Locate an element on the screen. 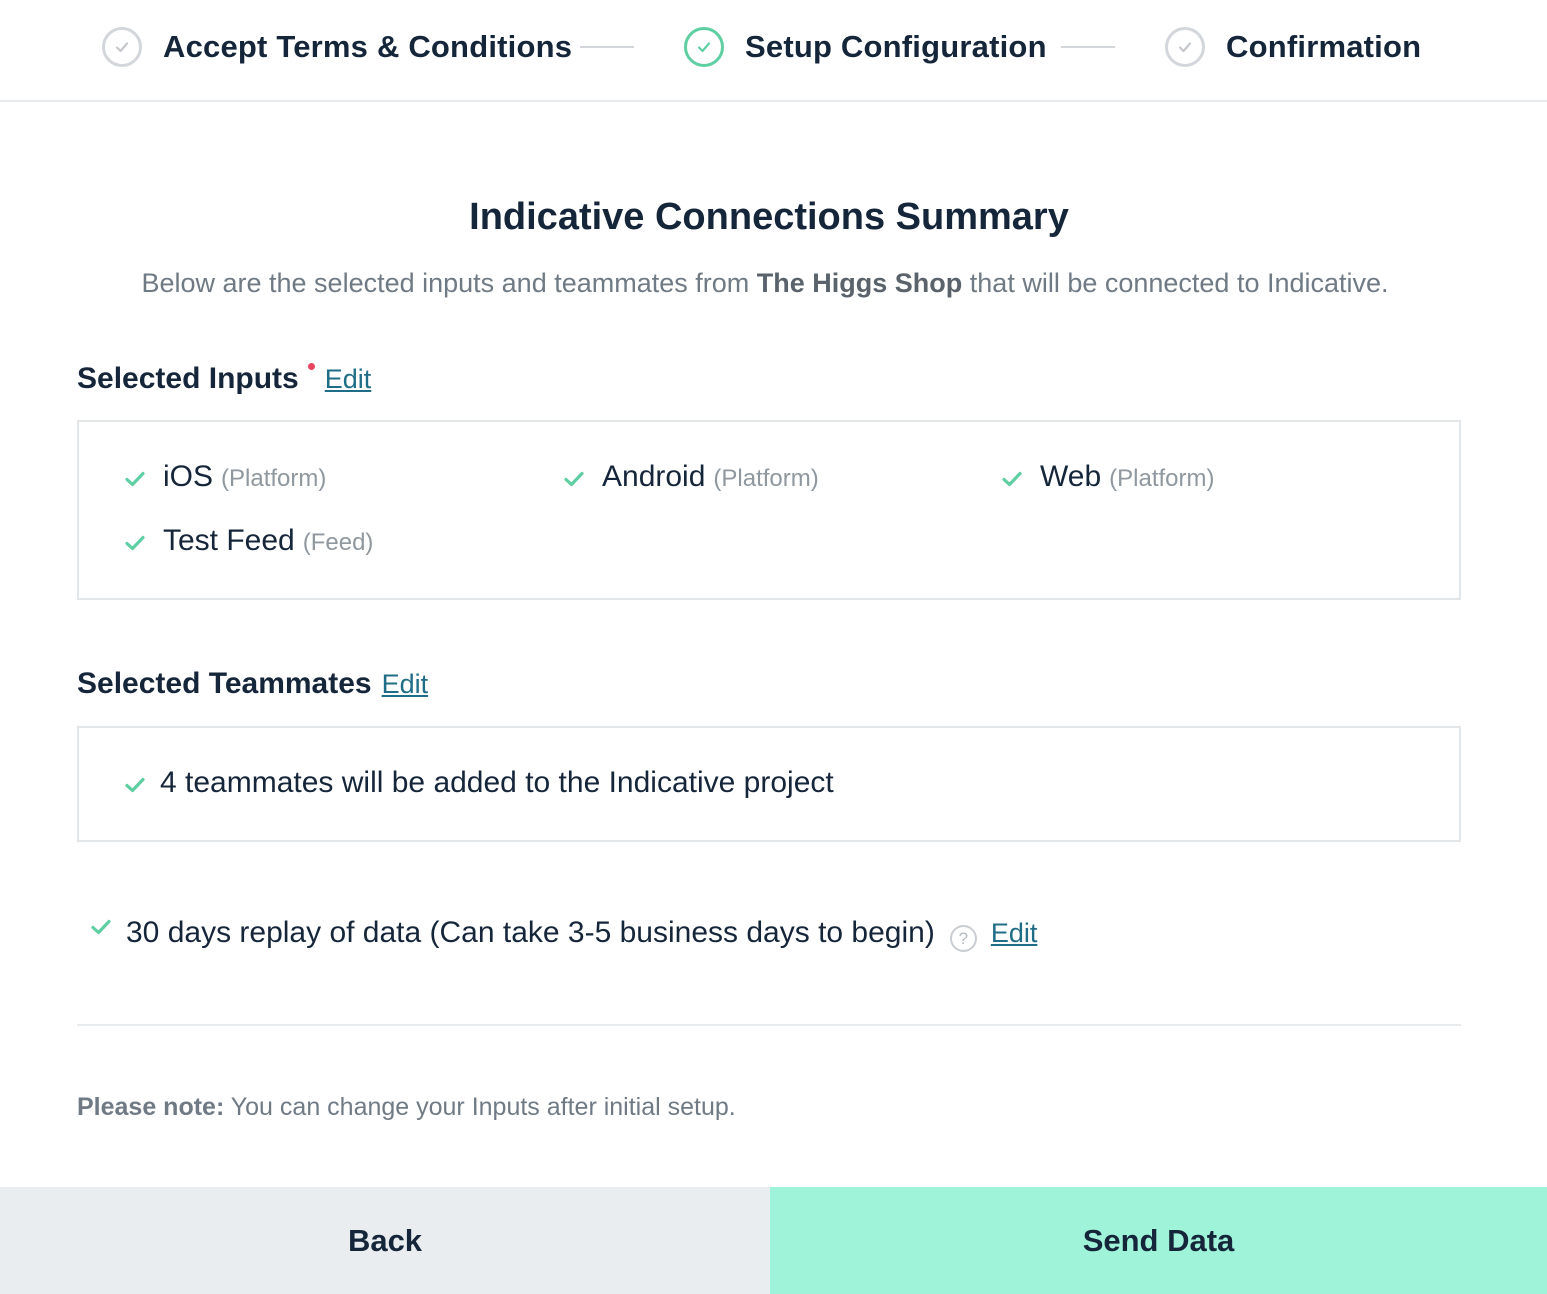 This screenshot has width=1547, height=1294. input-item: Test Feed (Feed) is located at coordinates (248, 541).